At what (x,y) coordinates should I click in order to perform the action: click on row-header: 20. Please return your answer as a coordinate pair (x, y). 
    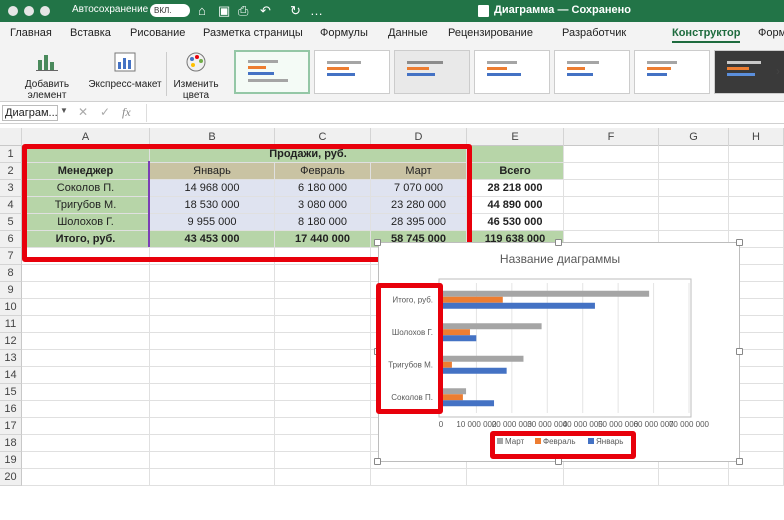
    Looking at the image, I should click on (11, 477).